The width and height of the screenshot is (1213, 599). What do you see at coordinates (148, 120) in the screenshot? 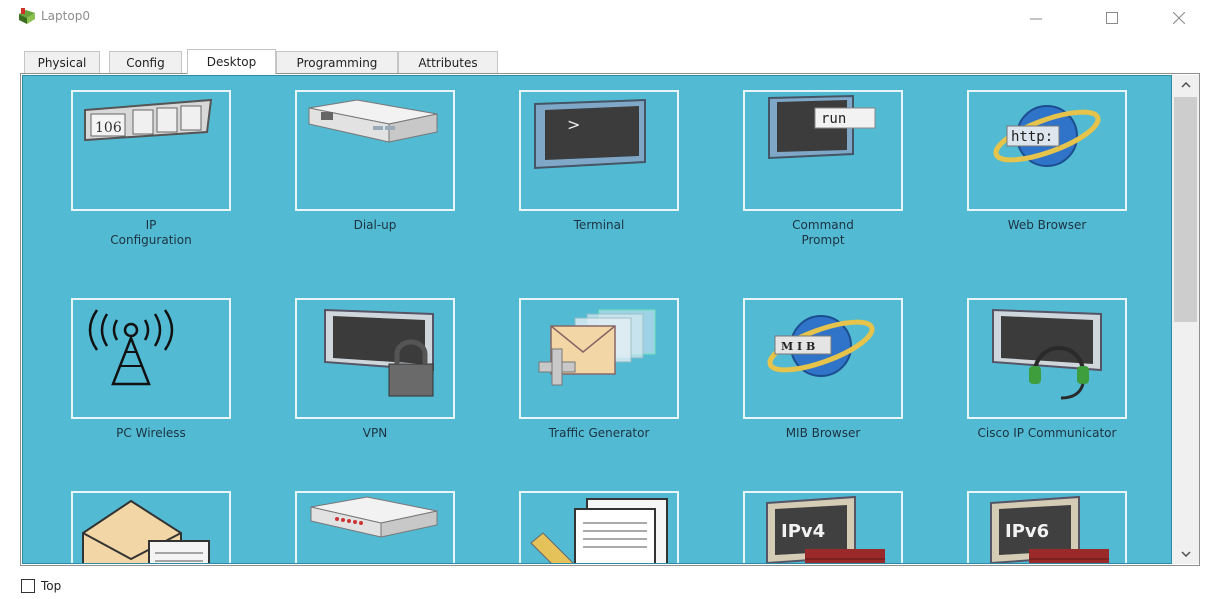
I see `ip-configuration-icon: 106` at bounding box center [148, 120].